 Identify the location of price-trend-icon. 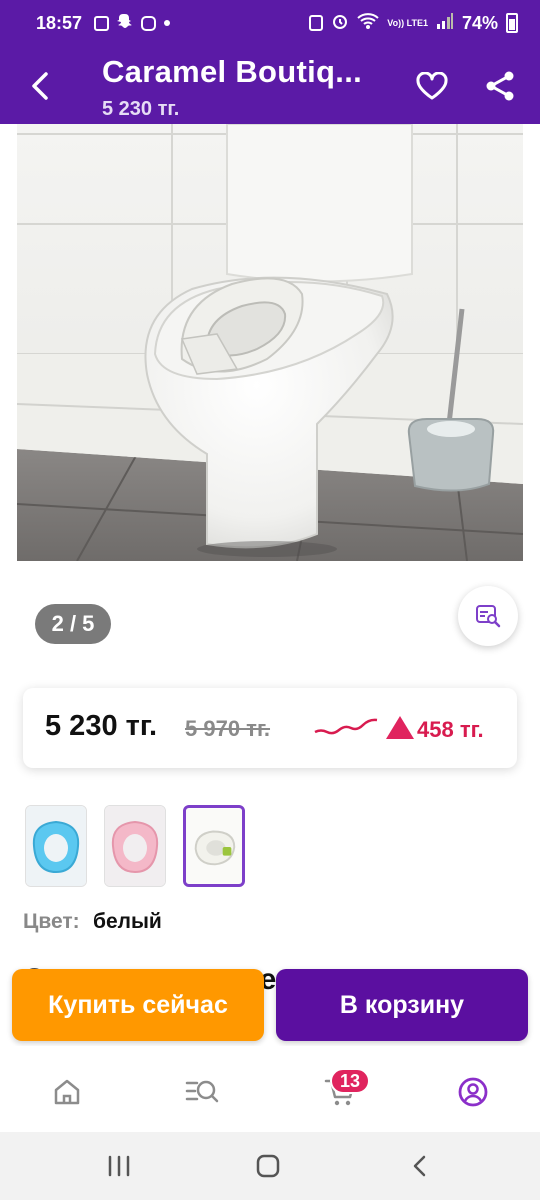
(346, 726).